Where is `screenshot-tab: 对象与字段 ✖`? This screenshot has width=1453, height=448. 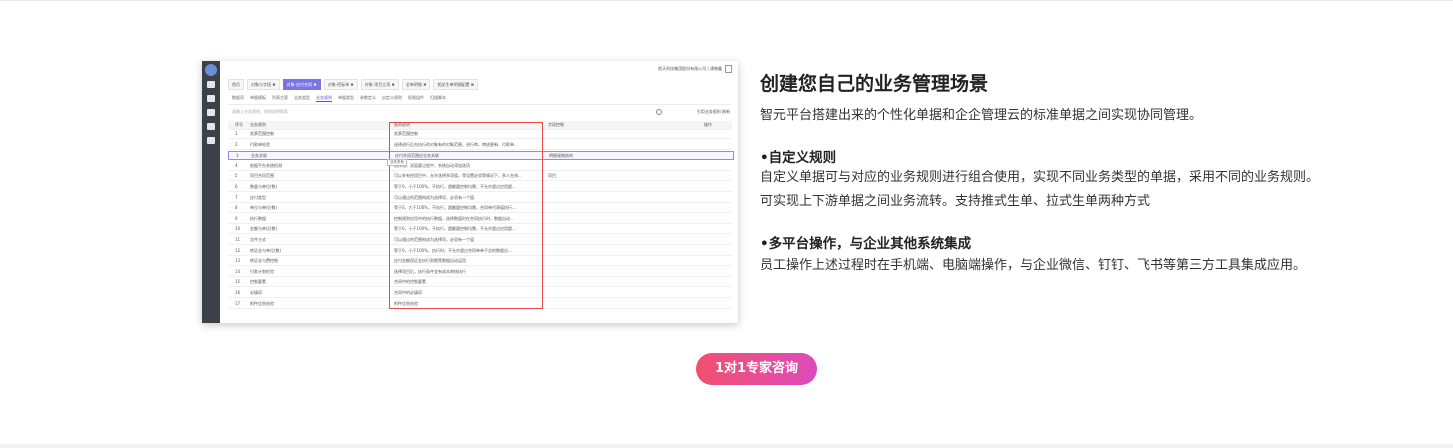 screenshot-tab: 对象与字段 ✖ is located at coordinates (263, 84).